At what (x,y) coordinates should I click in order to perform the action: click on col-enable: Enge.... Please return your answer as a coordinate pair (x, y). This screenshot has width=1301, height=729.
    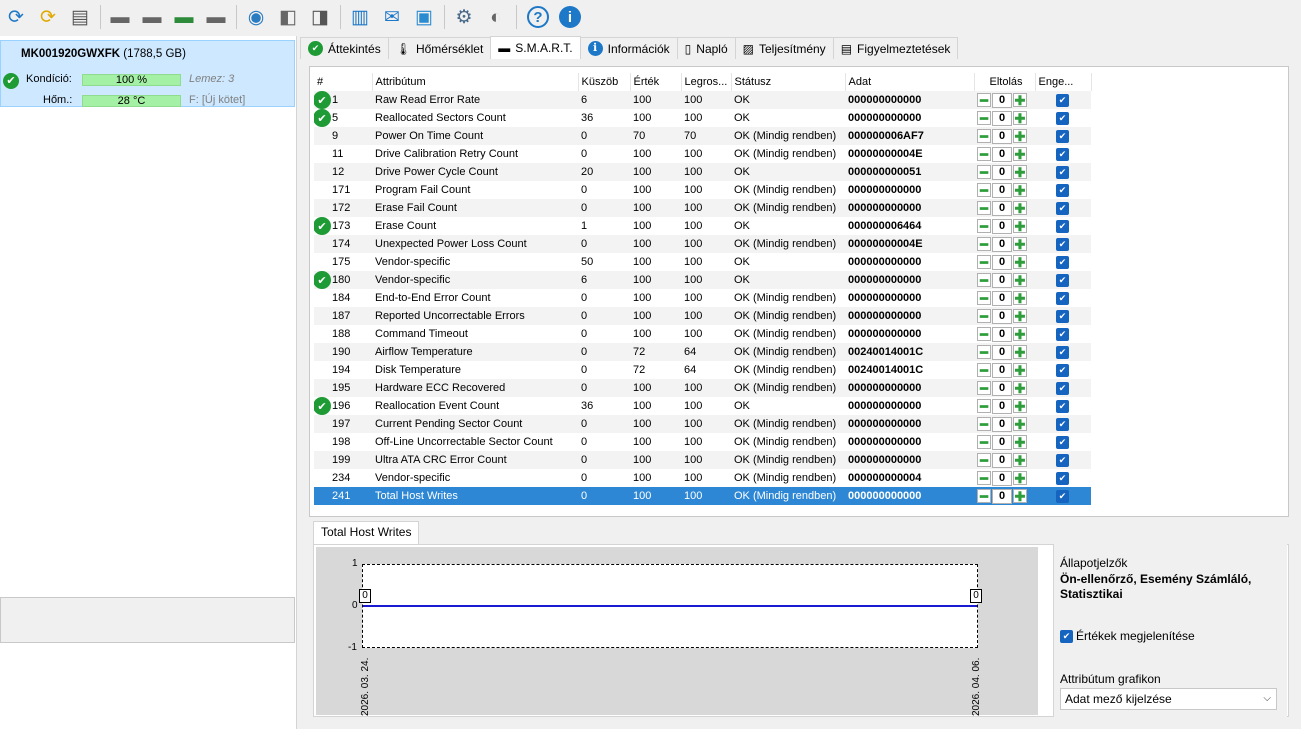
    Looking at the image, I should click on (1063, 82).